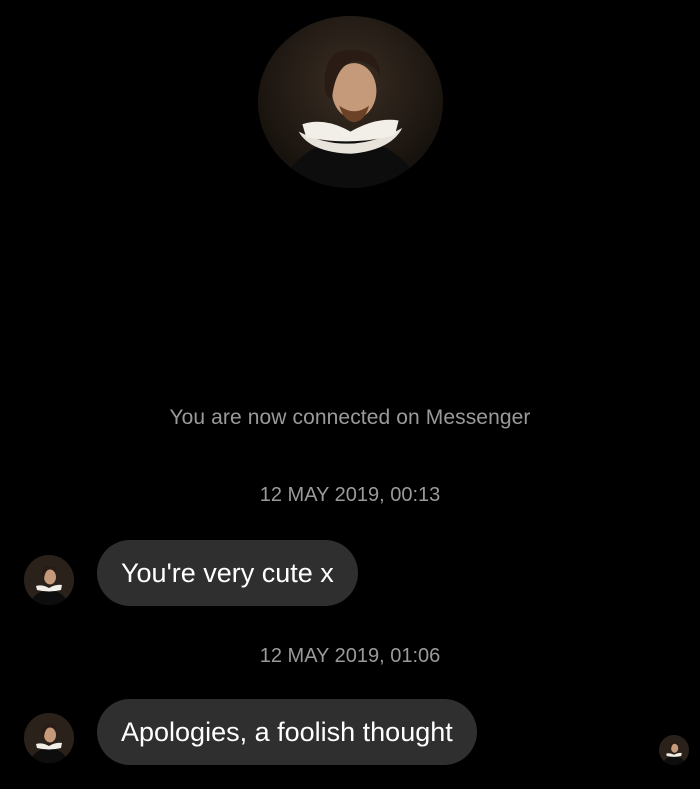 The width and height of the screenshot is (700, 789). What do you see at coordinates (350, 417) in the screenshot?
I see `connected-notice: You are now connected on Messenger` at bounding box center [350, 417].